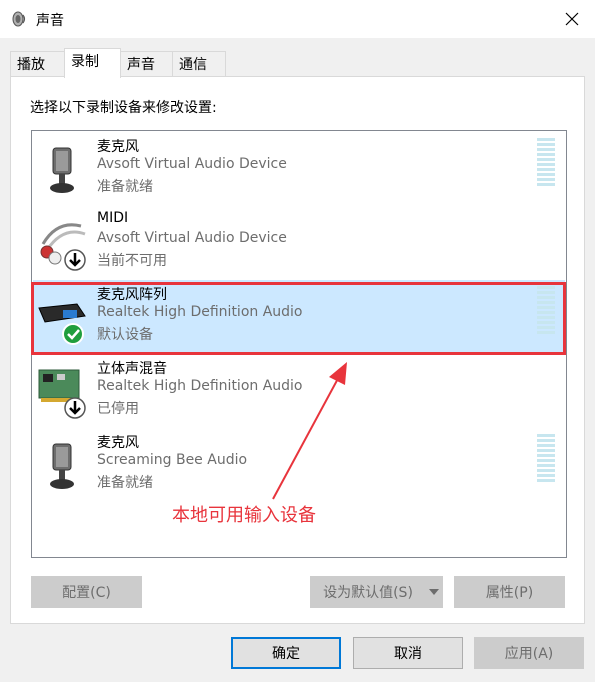  I want to click on tab-playback: 播放, so click(37, 63).